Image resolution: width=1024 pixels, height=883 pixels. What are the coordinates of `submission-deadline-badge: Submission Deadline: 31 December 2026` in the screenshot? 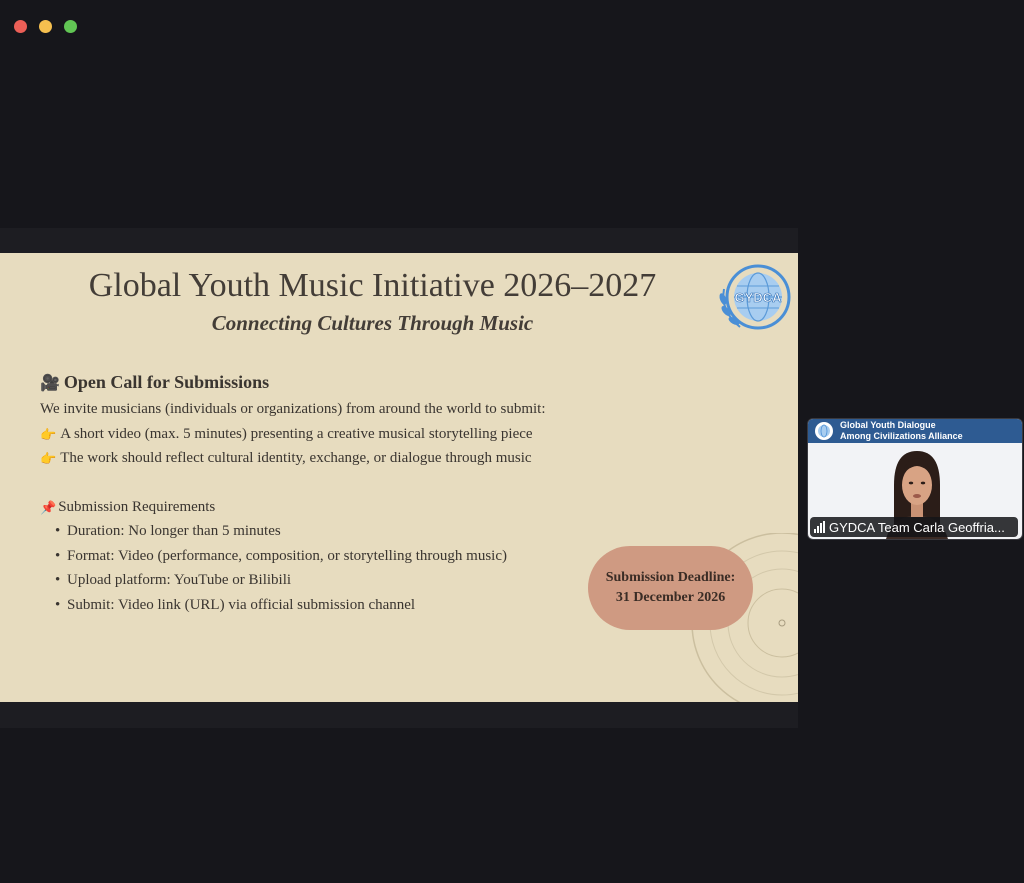 It's located at (670, 588).